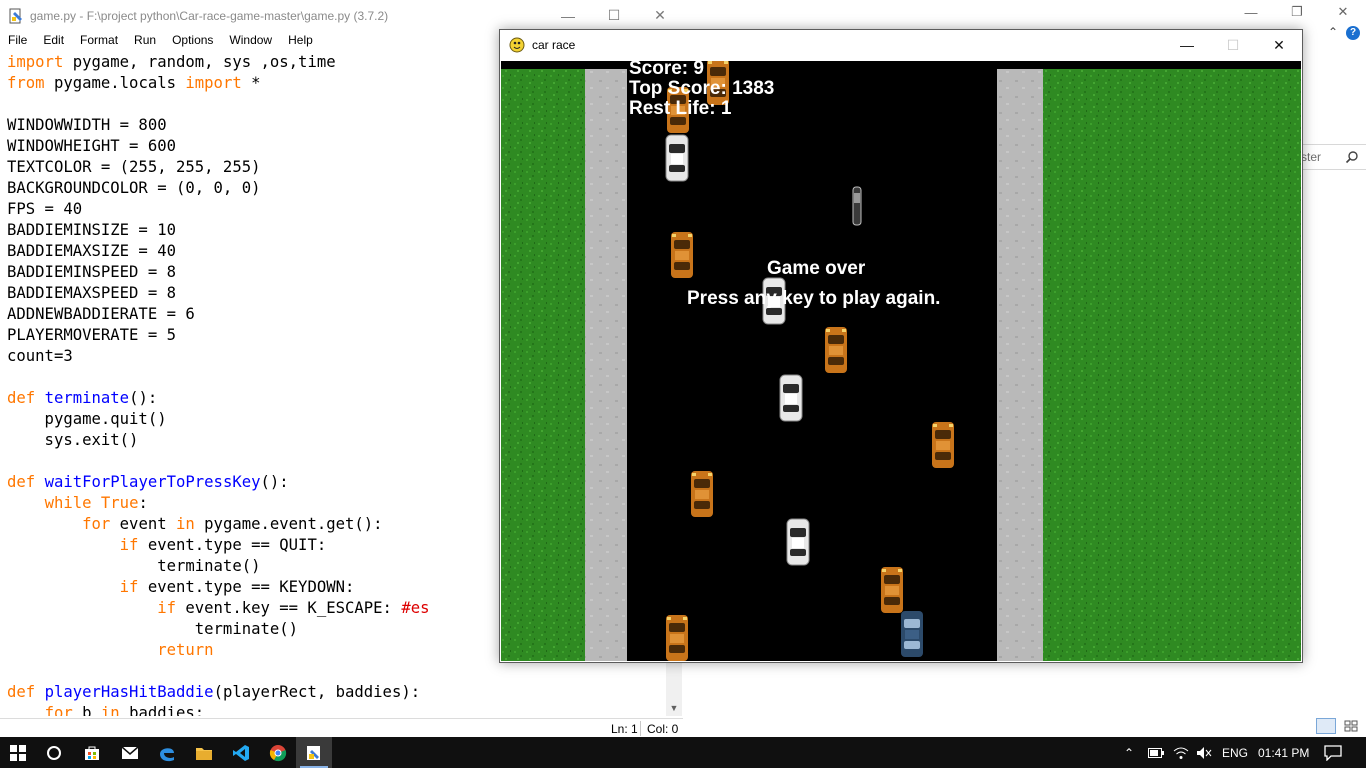 This screenshot has height=768, width=1366. Describe the element at coordinates (543, 361) in the screenshot. I see `grass-left` at that location.